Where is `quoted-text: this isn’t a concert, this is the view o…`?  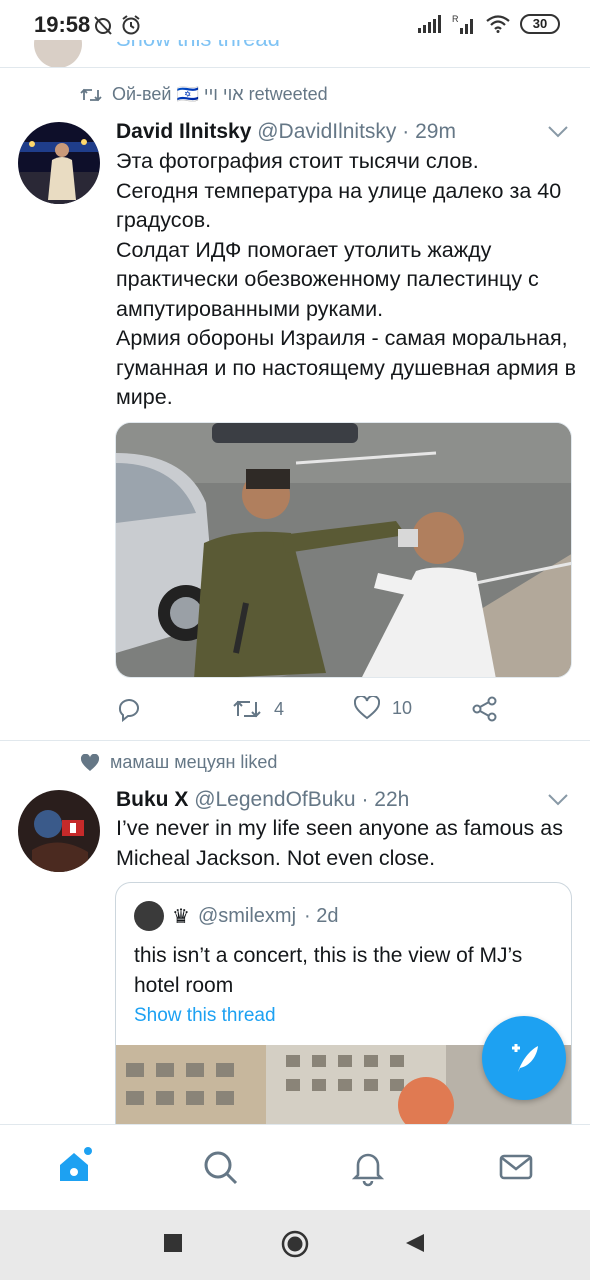
quoted-text: this isn’t a concert, this is the view o… is located at coordinates (328, 970).